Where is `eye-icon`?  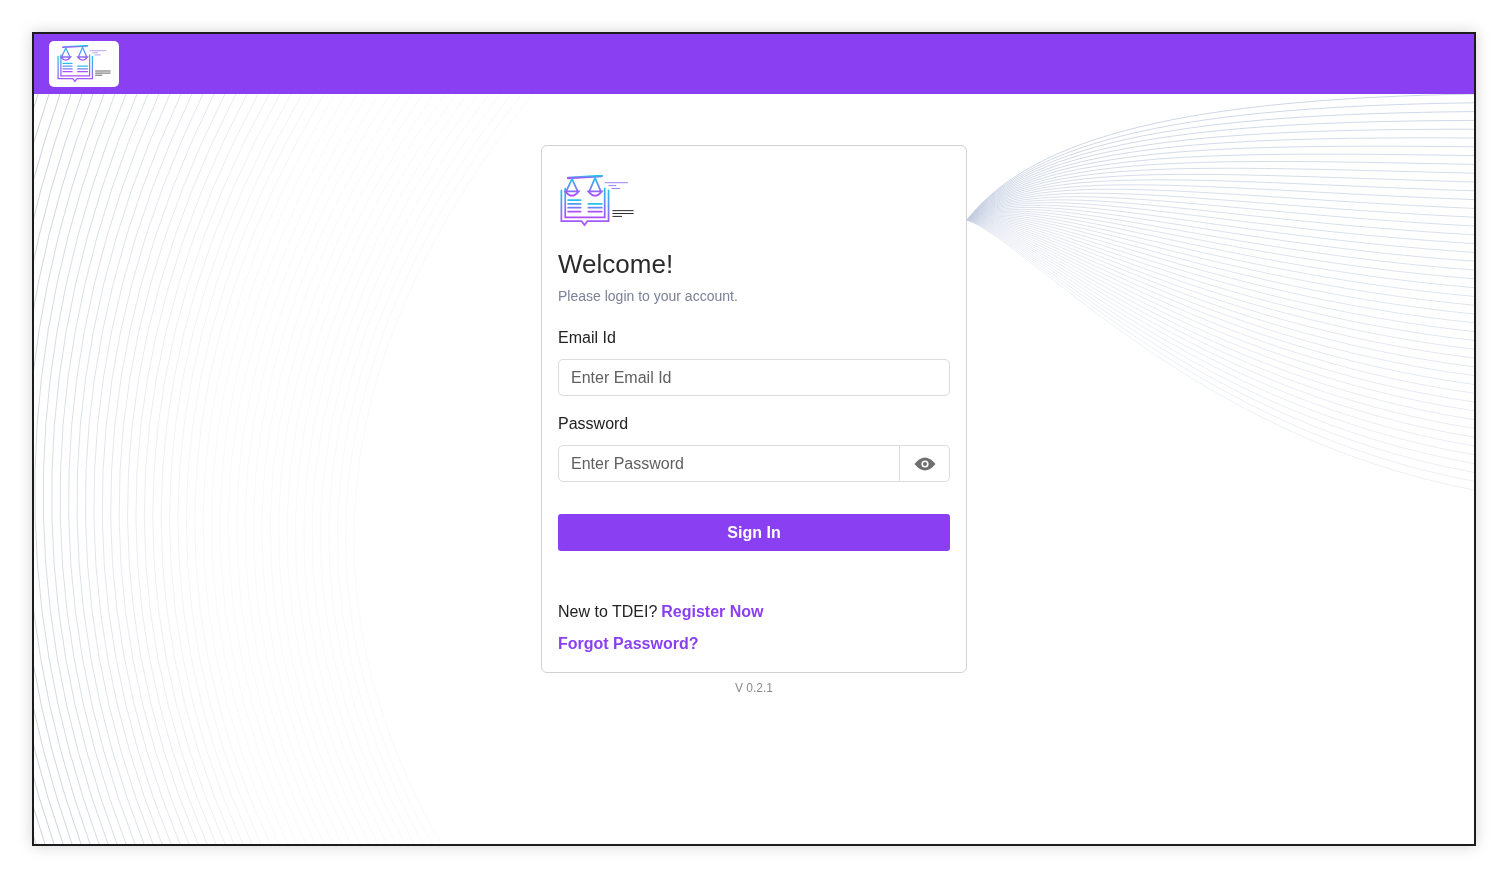
eye-icon is located at coordinates (924, 463).